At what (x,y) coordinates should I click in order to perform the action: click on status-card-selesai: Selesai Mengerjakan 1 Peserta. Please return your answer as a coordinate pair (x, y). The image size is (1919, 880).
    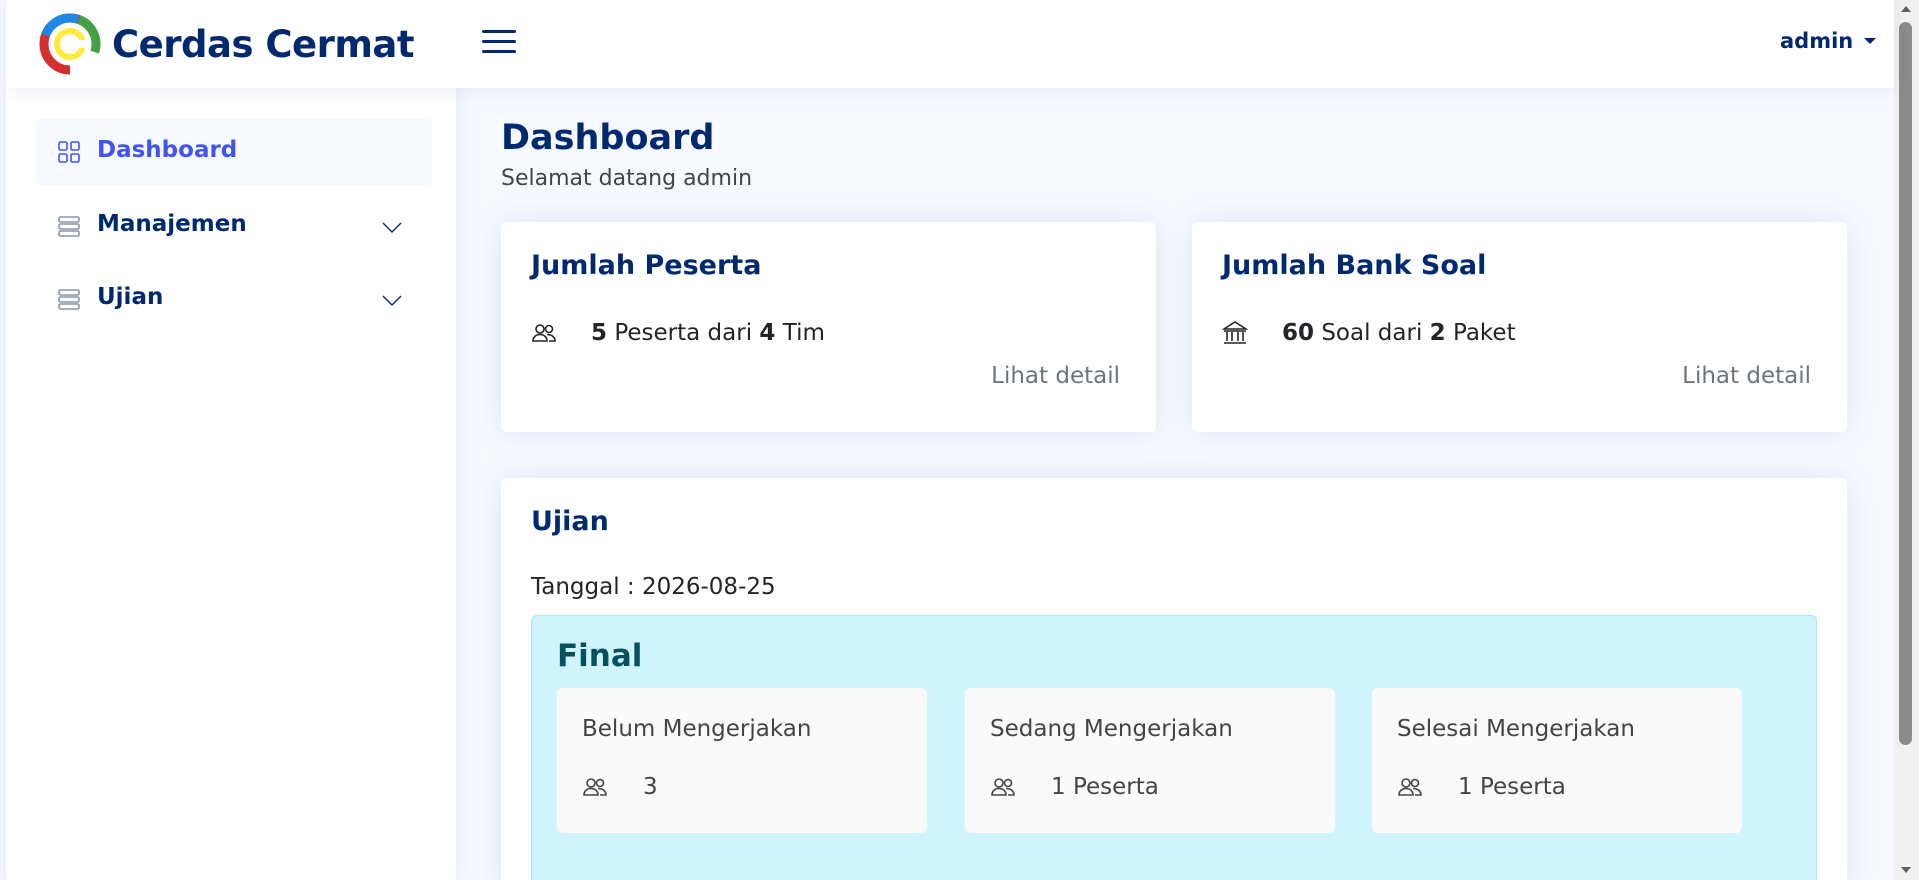
    Looking at the image, I should click on (1557, 760).